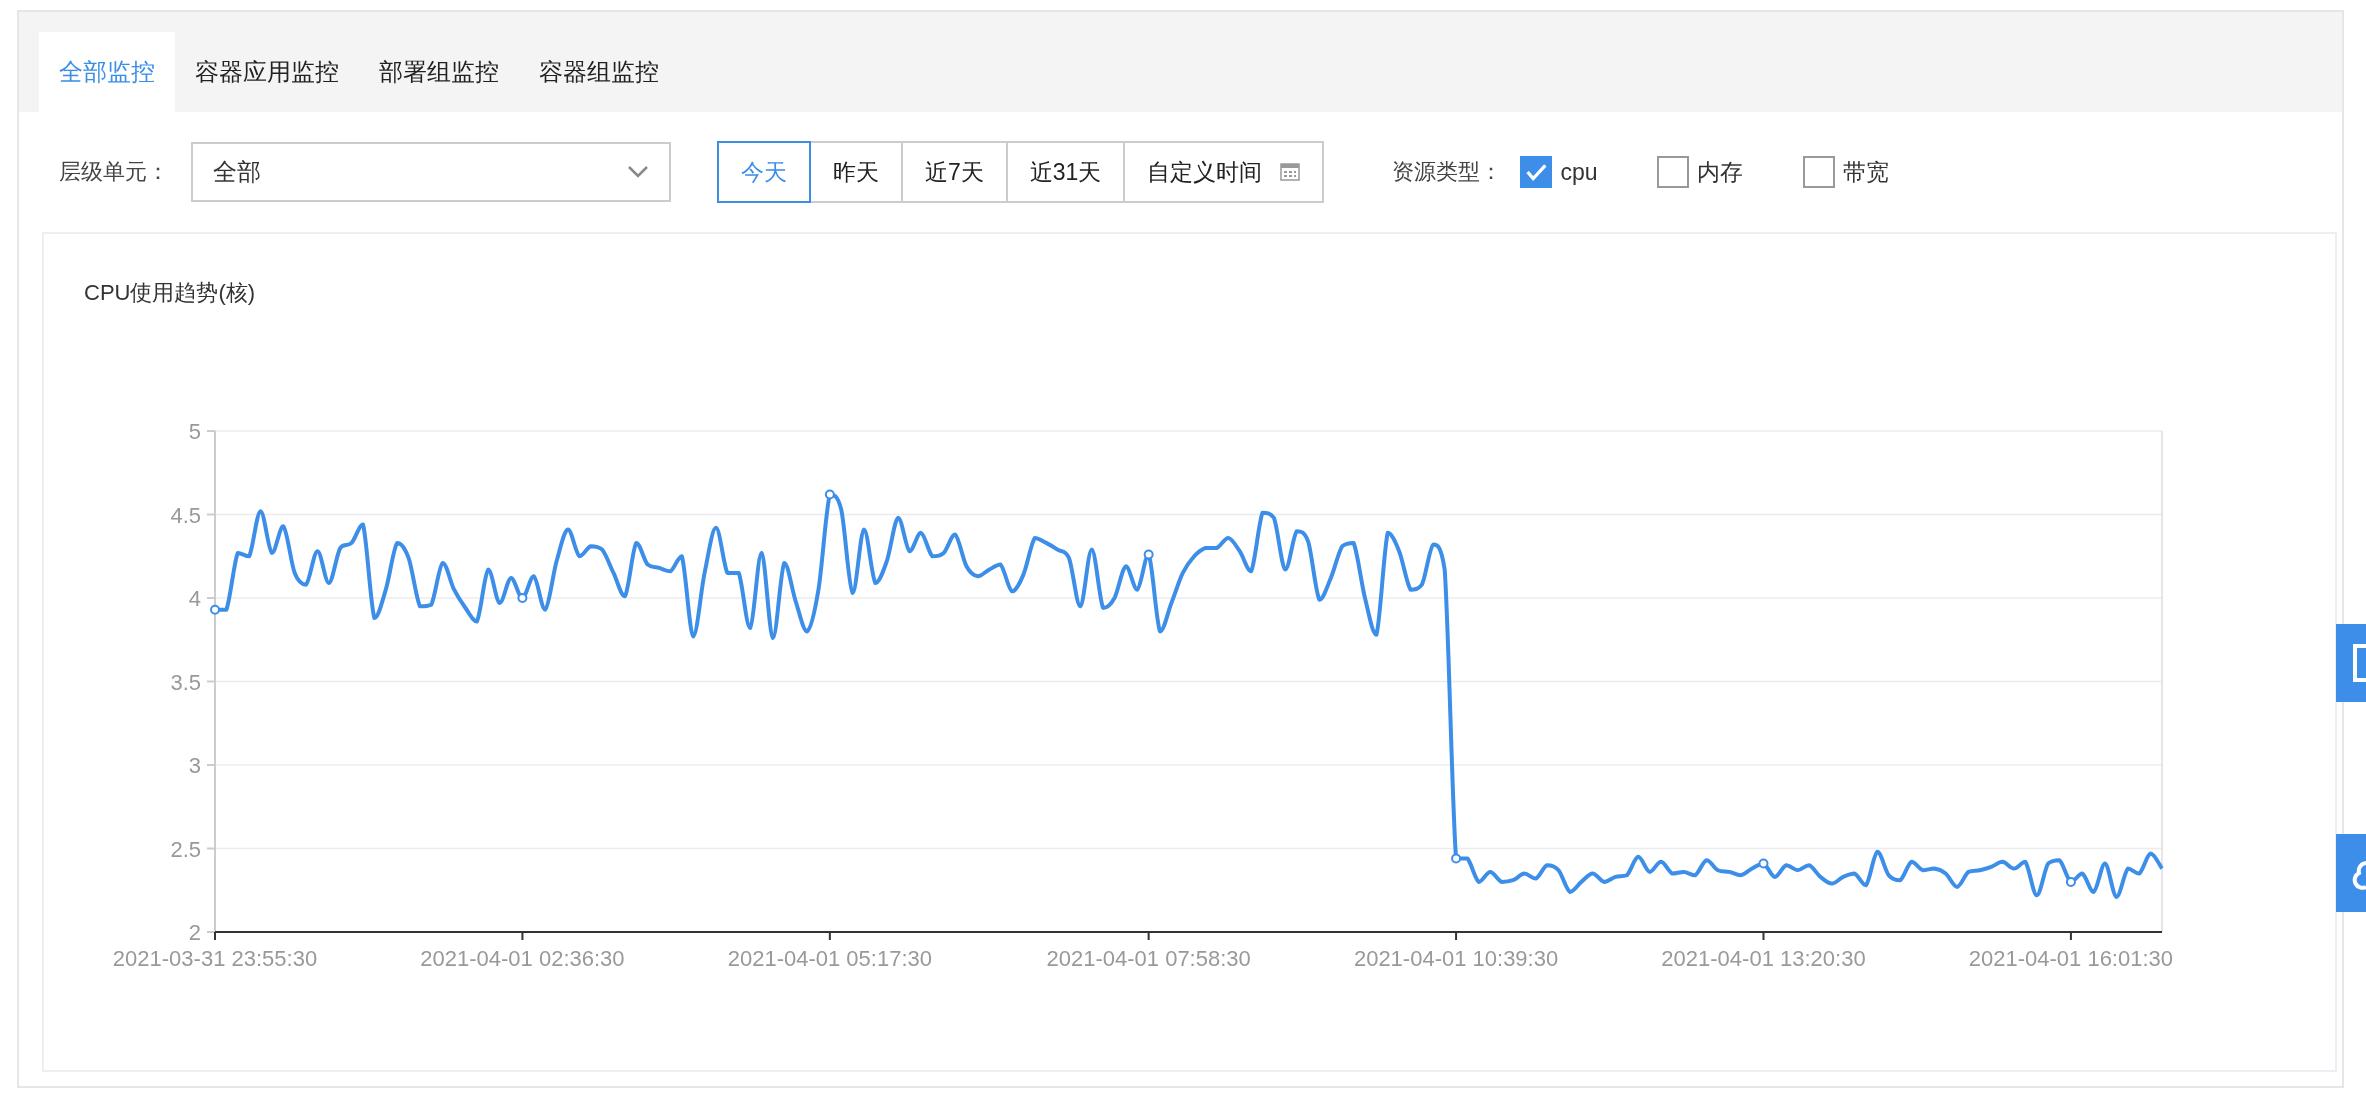 Image resolution: width=2366 pixels, height=1114 pixels. Describe the element at coordinates (215, 958) in the screenshot. I see `x-tick-label: 2021-03-31 23:55:30` at that location.